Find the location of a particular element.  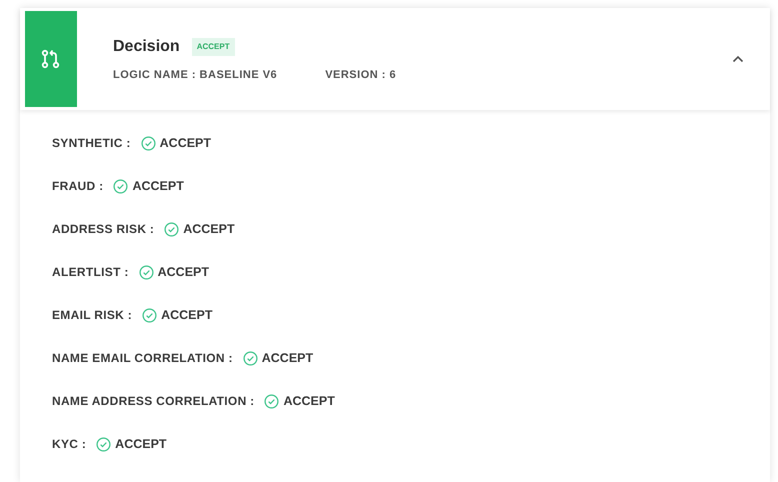

decision-title: Decision is located at coordinates (146, 46).